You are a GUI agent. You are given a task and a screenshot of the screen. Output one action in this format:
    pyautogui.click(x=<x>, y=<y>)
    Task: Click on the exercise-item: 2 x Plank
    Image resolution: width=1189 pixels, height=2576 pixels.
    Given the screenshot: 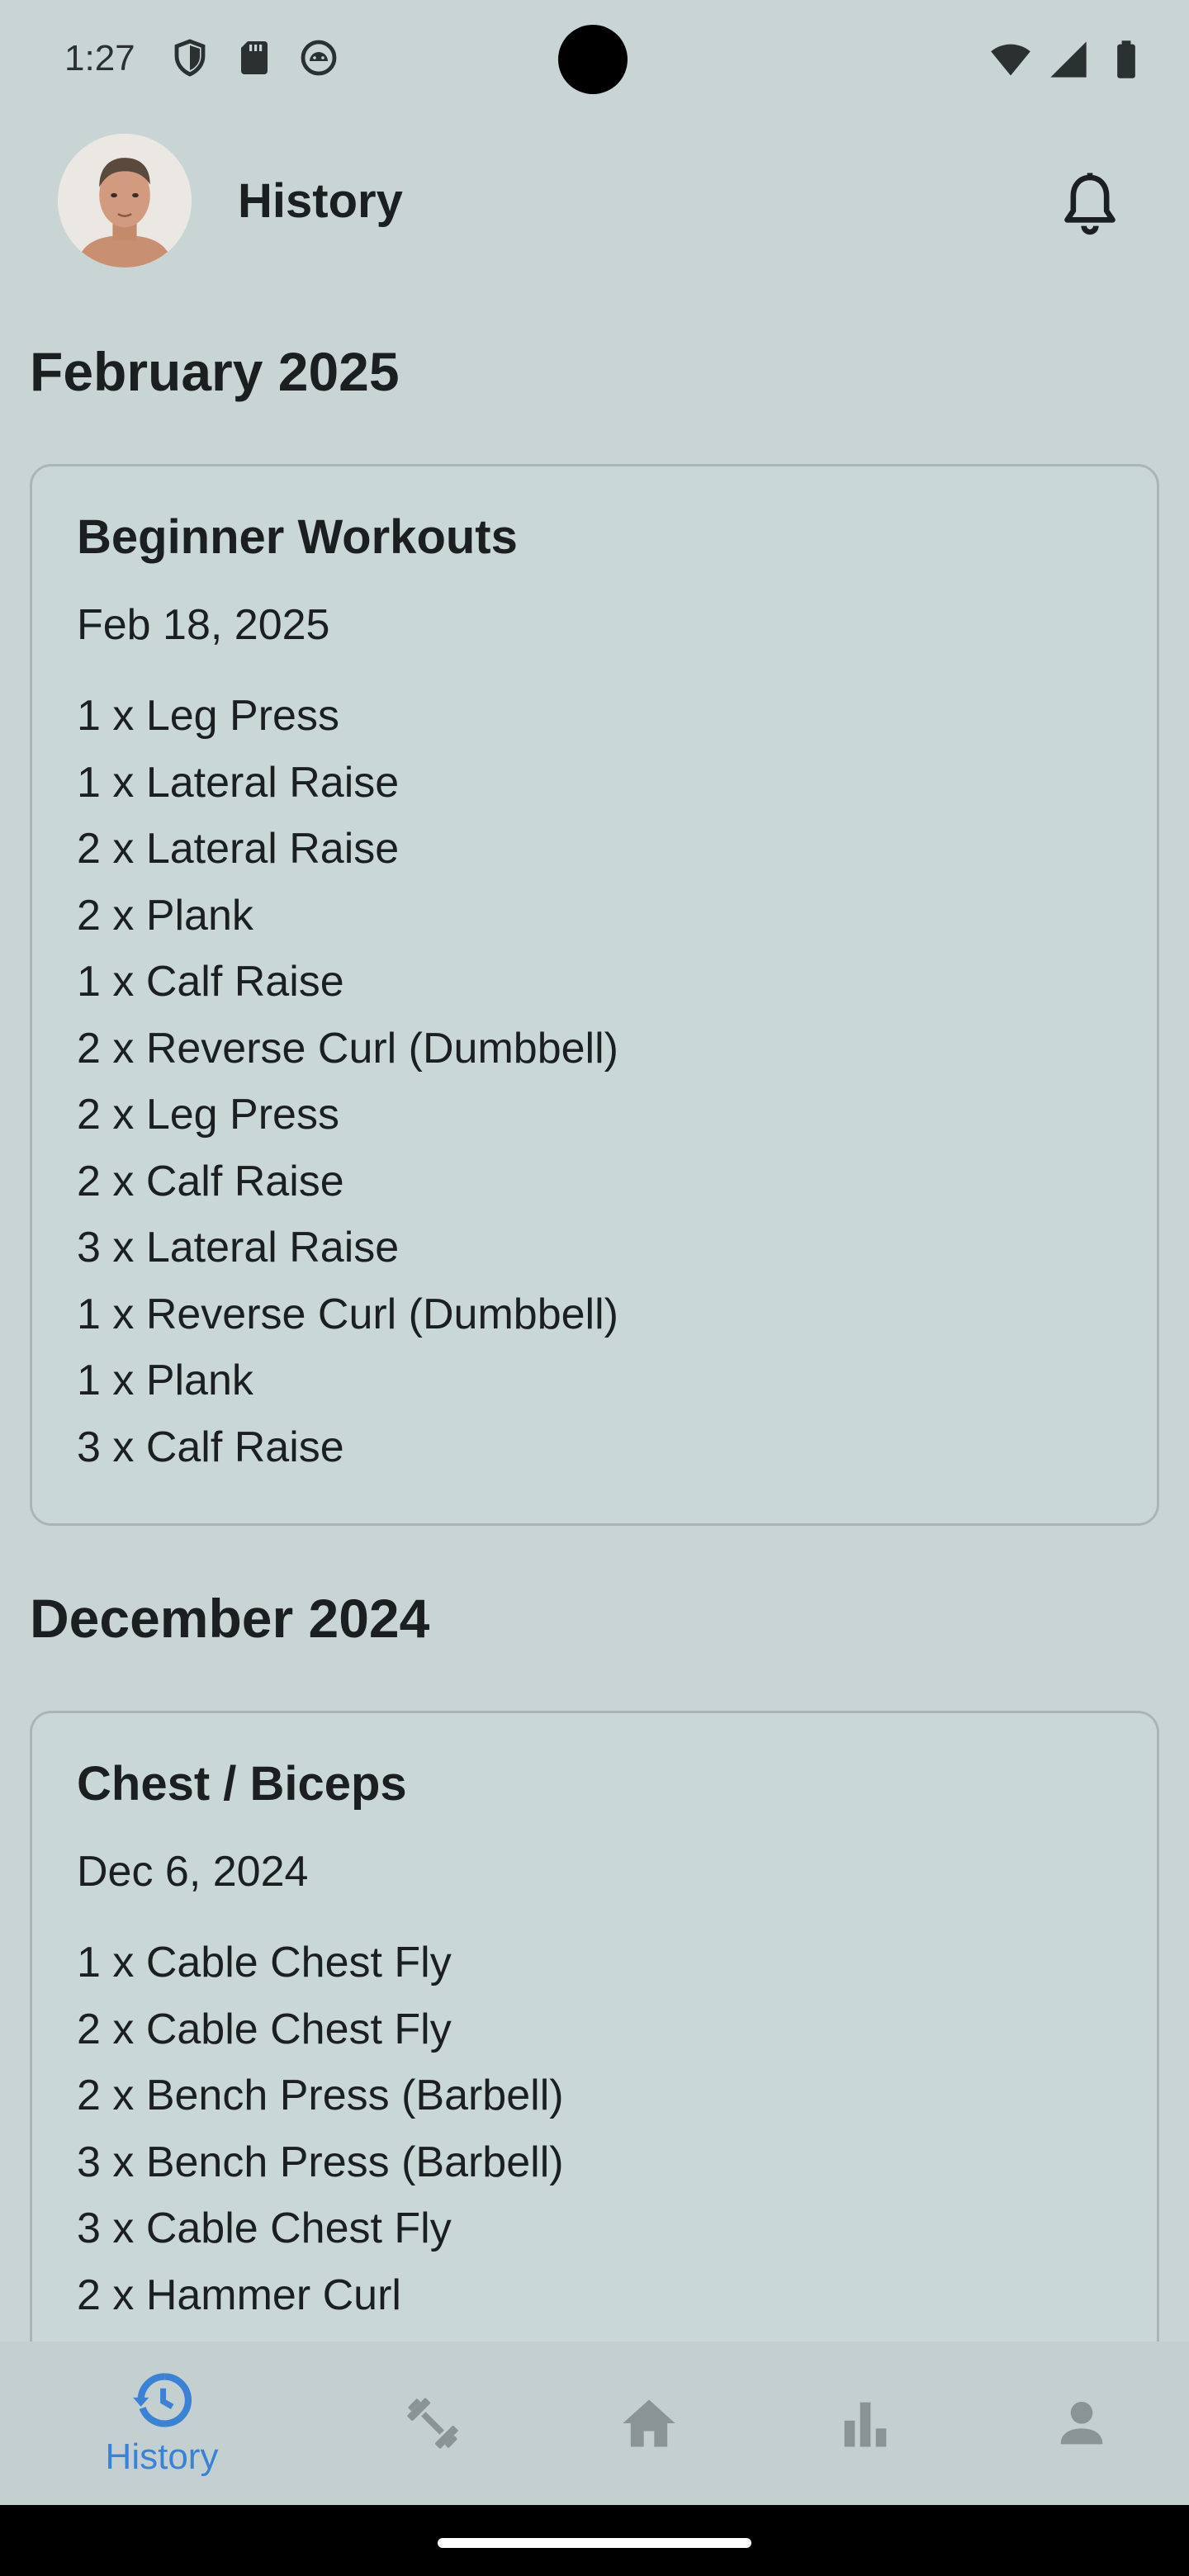 What is the action you would take?
    pyautogui.click(x=165, y=915)
    